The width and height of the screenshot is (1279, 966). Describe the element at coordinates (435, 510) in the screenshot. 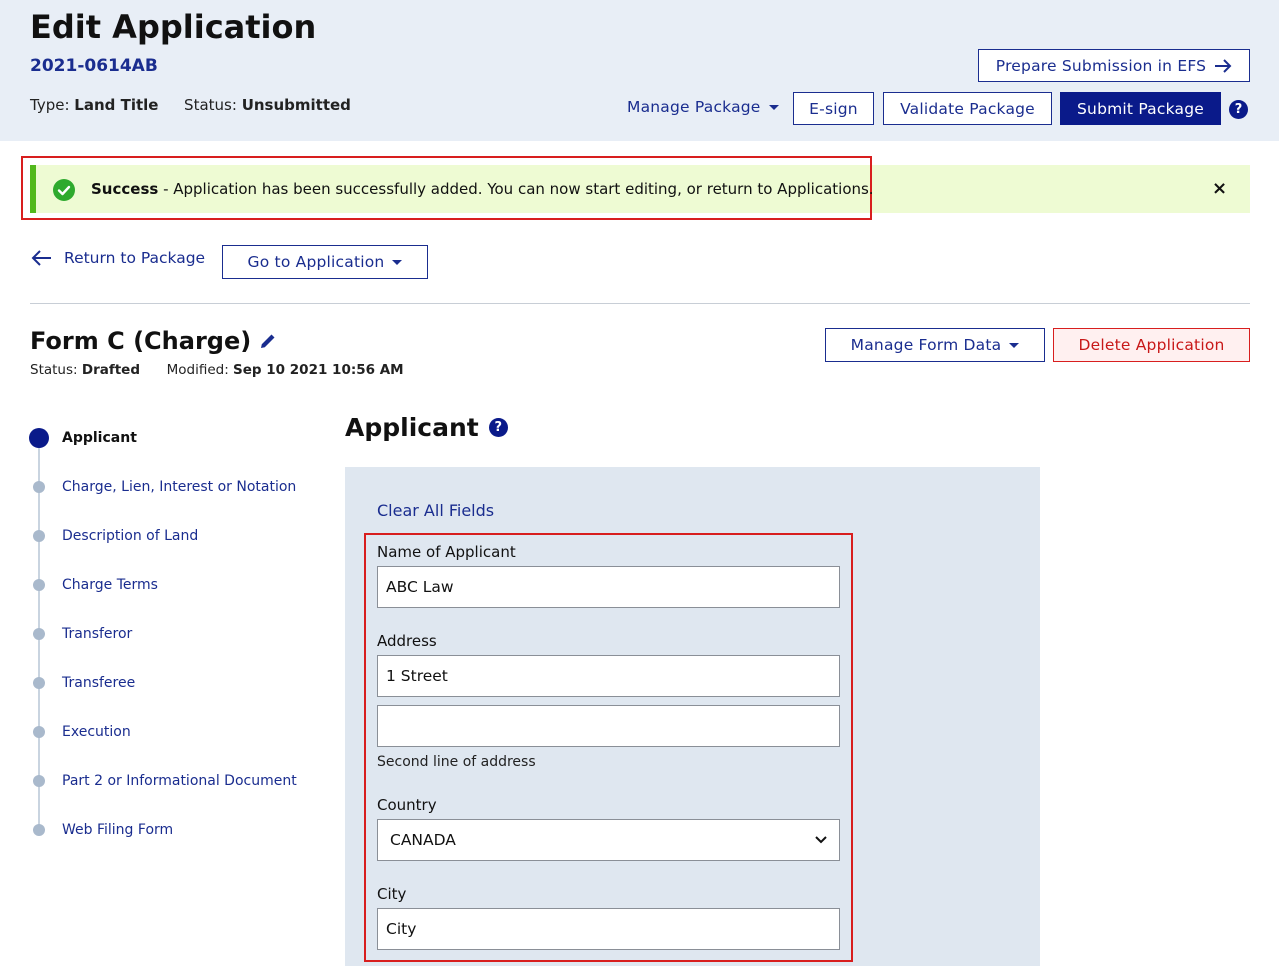

I see `clear-all-fields-link: Clear All Fields` at that location.